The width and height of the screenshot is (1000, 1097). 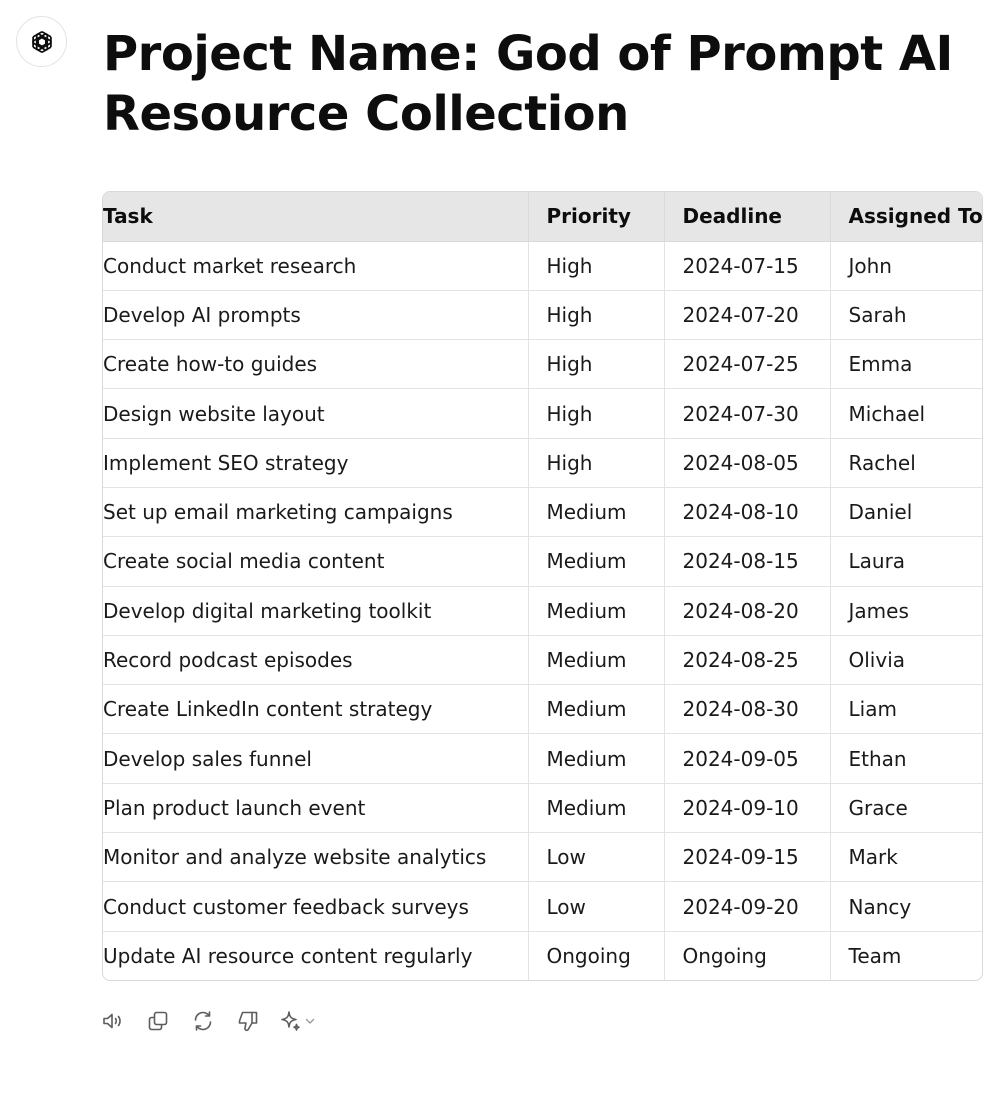 What do you see at coordinates (747, 561) in the screenshot?
I see `cell-deadline: 2024-08-15` at bounding box center [747, 561].